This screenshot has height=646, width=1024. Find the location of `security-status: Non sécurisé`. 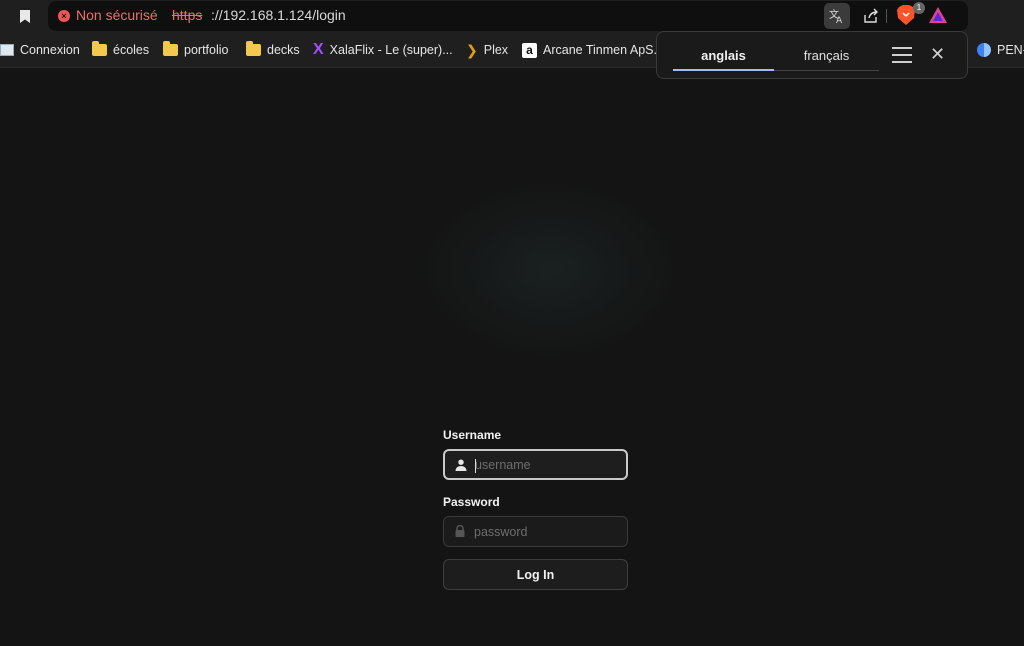

security-status: Non sécurisé is located at coordinates (117, 15).